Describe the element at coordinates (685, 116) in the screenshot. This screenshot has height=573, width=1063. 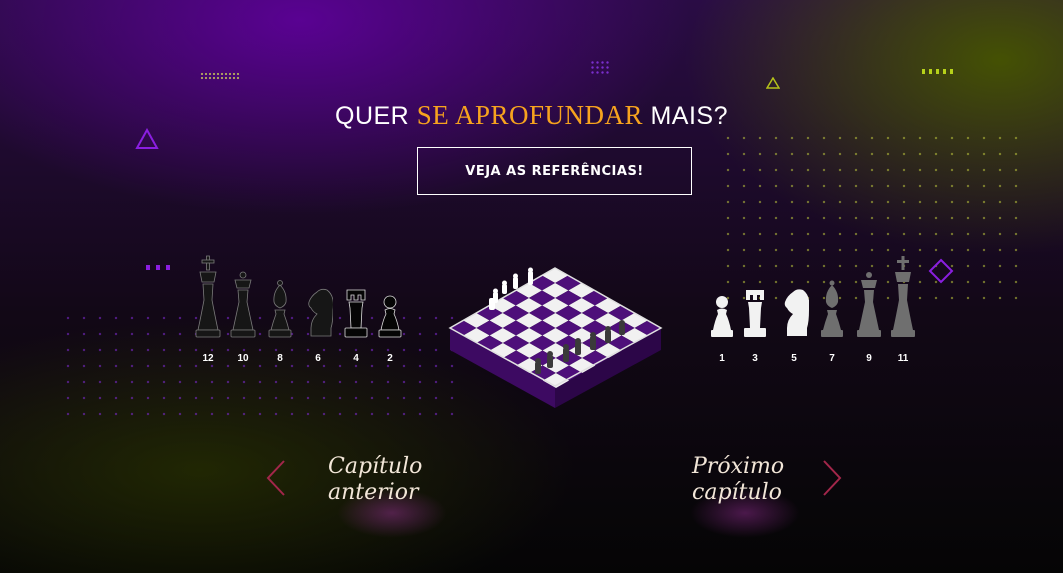
I see `title-suffix: MAIS?` at that location.